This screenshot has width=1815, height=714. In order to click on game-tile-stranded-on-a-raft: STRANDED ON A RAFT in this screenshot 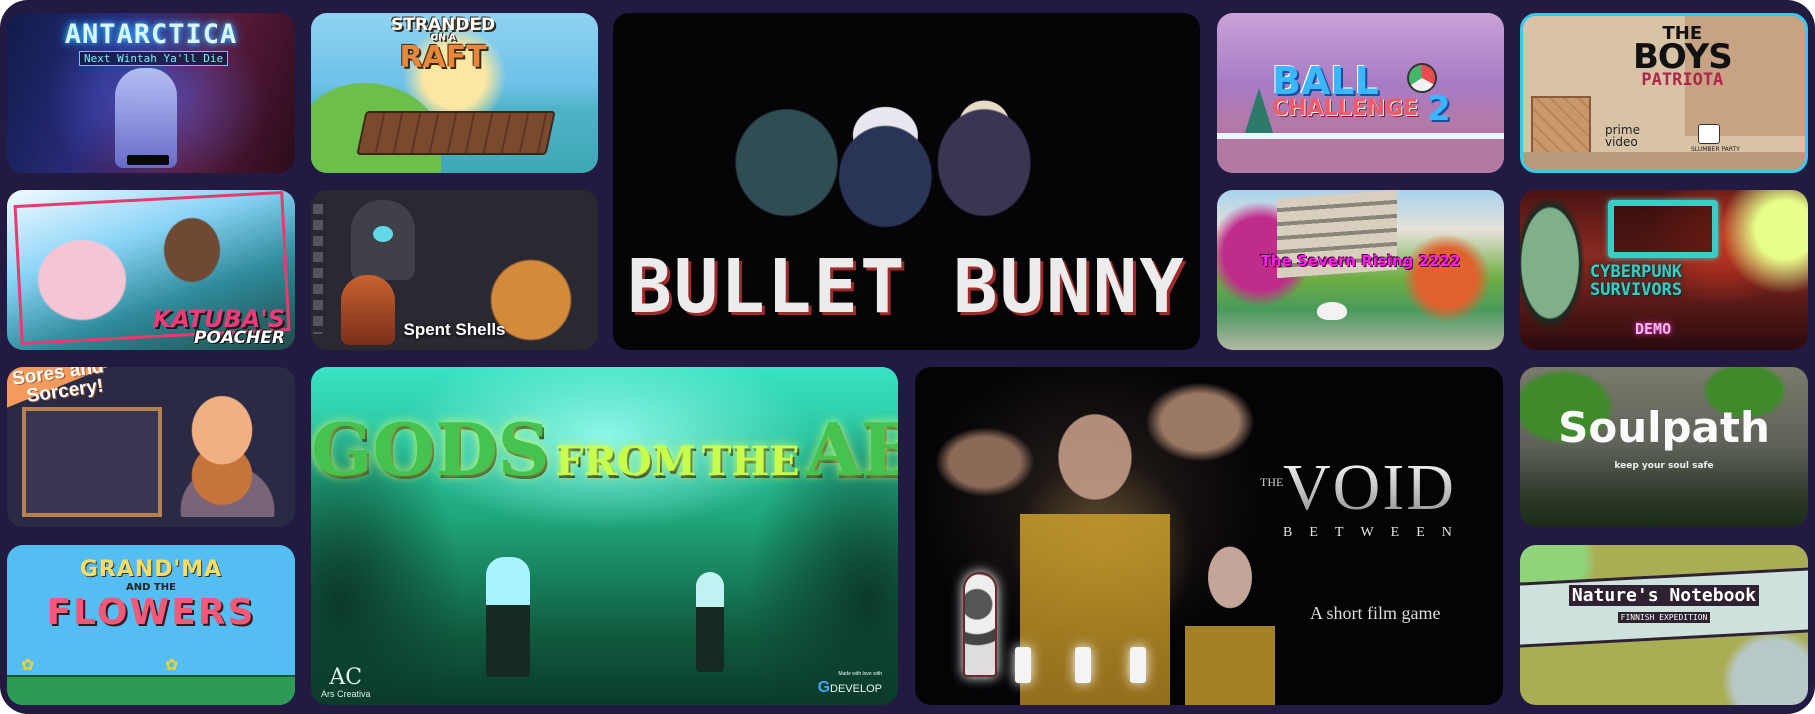, I will do `click(454, 93)`.